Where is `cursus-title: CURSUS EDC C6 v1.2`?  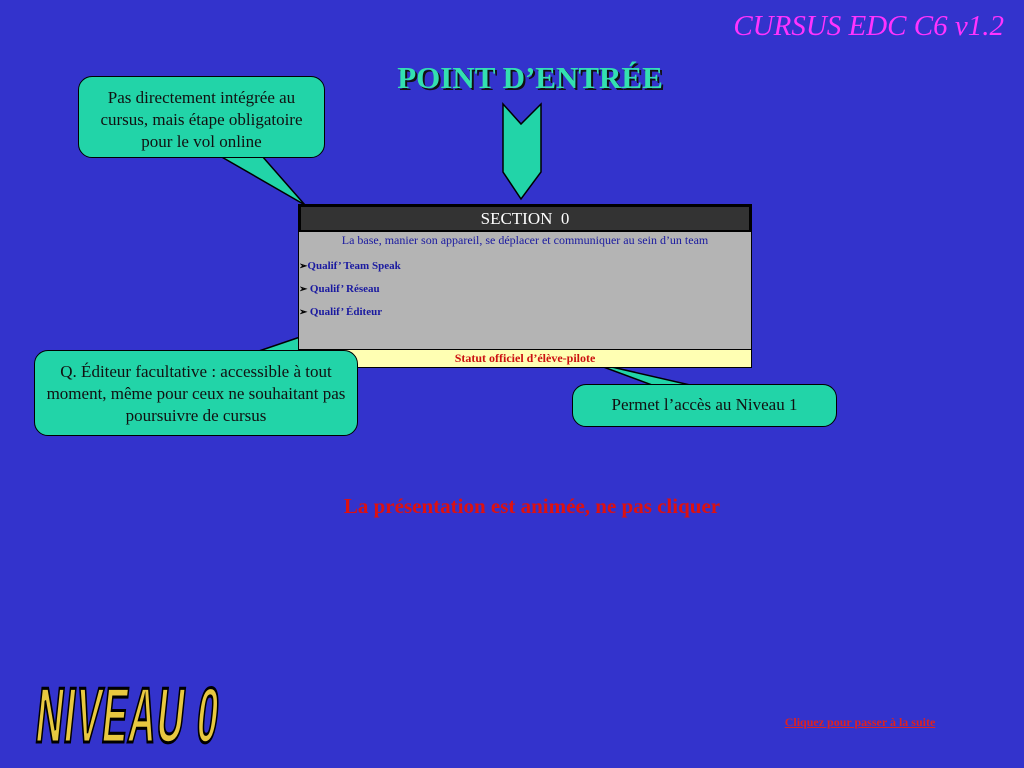 cursus-title: CURSUS EDC C6 v1.2 is located at coordinates (868, 26).